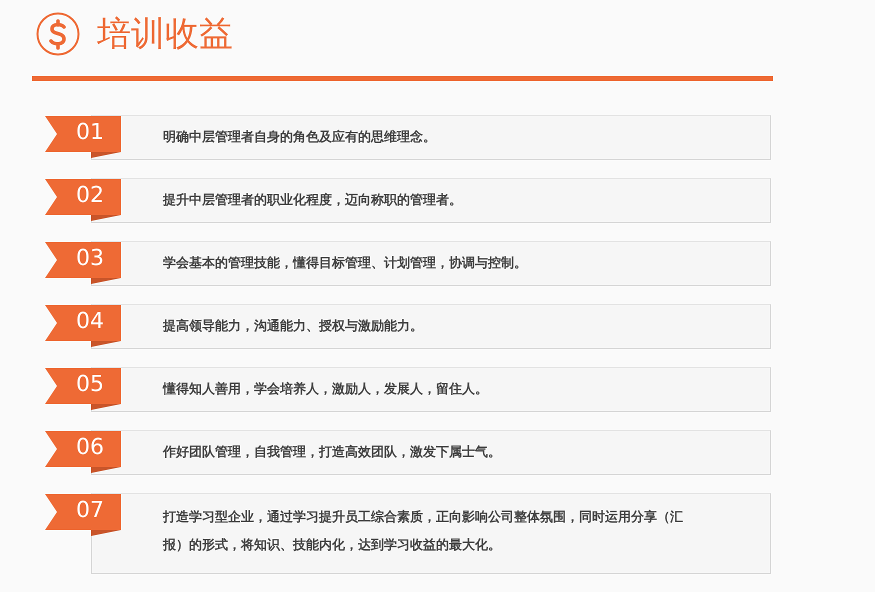 The width and height of the screenshot is (875, 592). Describe the element at coordinates (332, 453) in the screenshot. I see `benefit-text: 作好团队管理，自我管理，打造高效团队，激发下属士气。` at that location.